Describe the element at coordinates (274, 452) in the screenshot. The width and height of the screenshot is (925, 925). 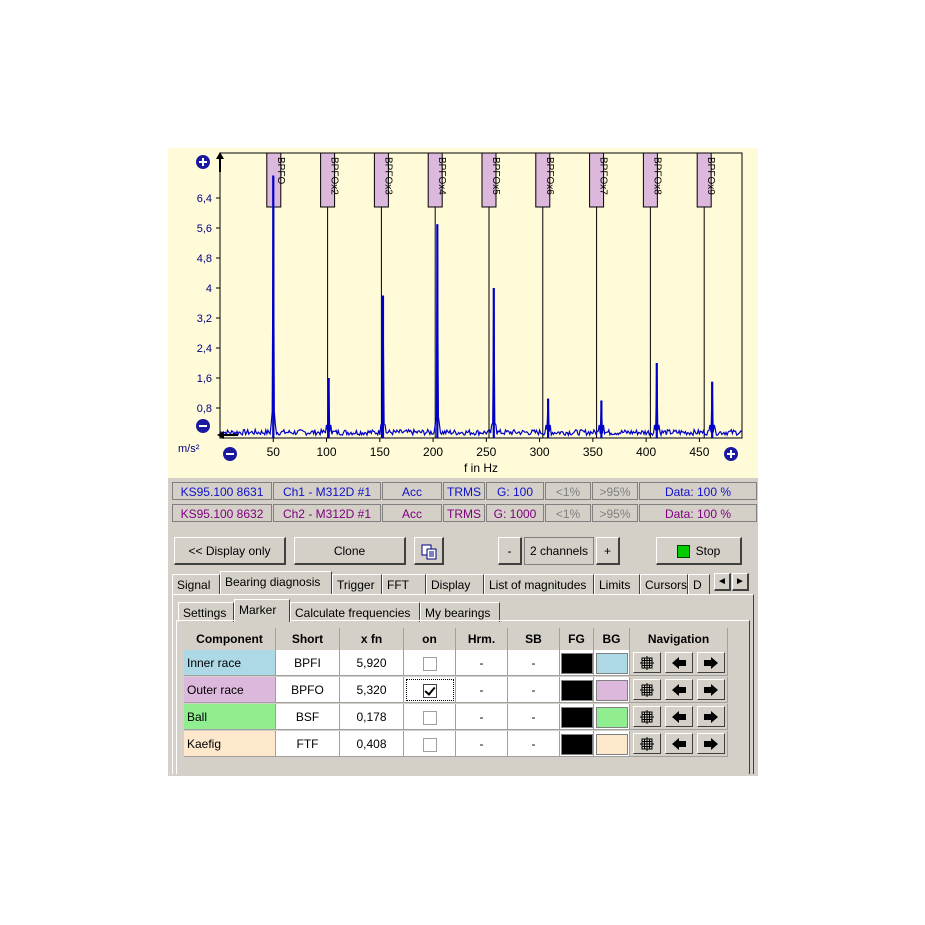
I see `x-tick-label: 50` at that location.